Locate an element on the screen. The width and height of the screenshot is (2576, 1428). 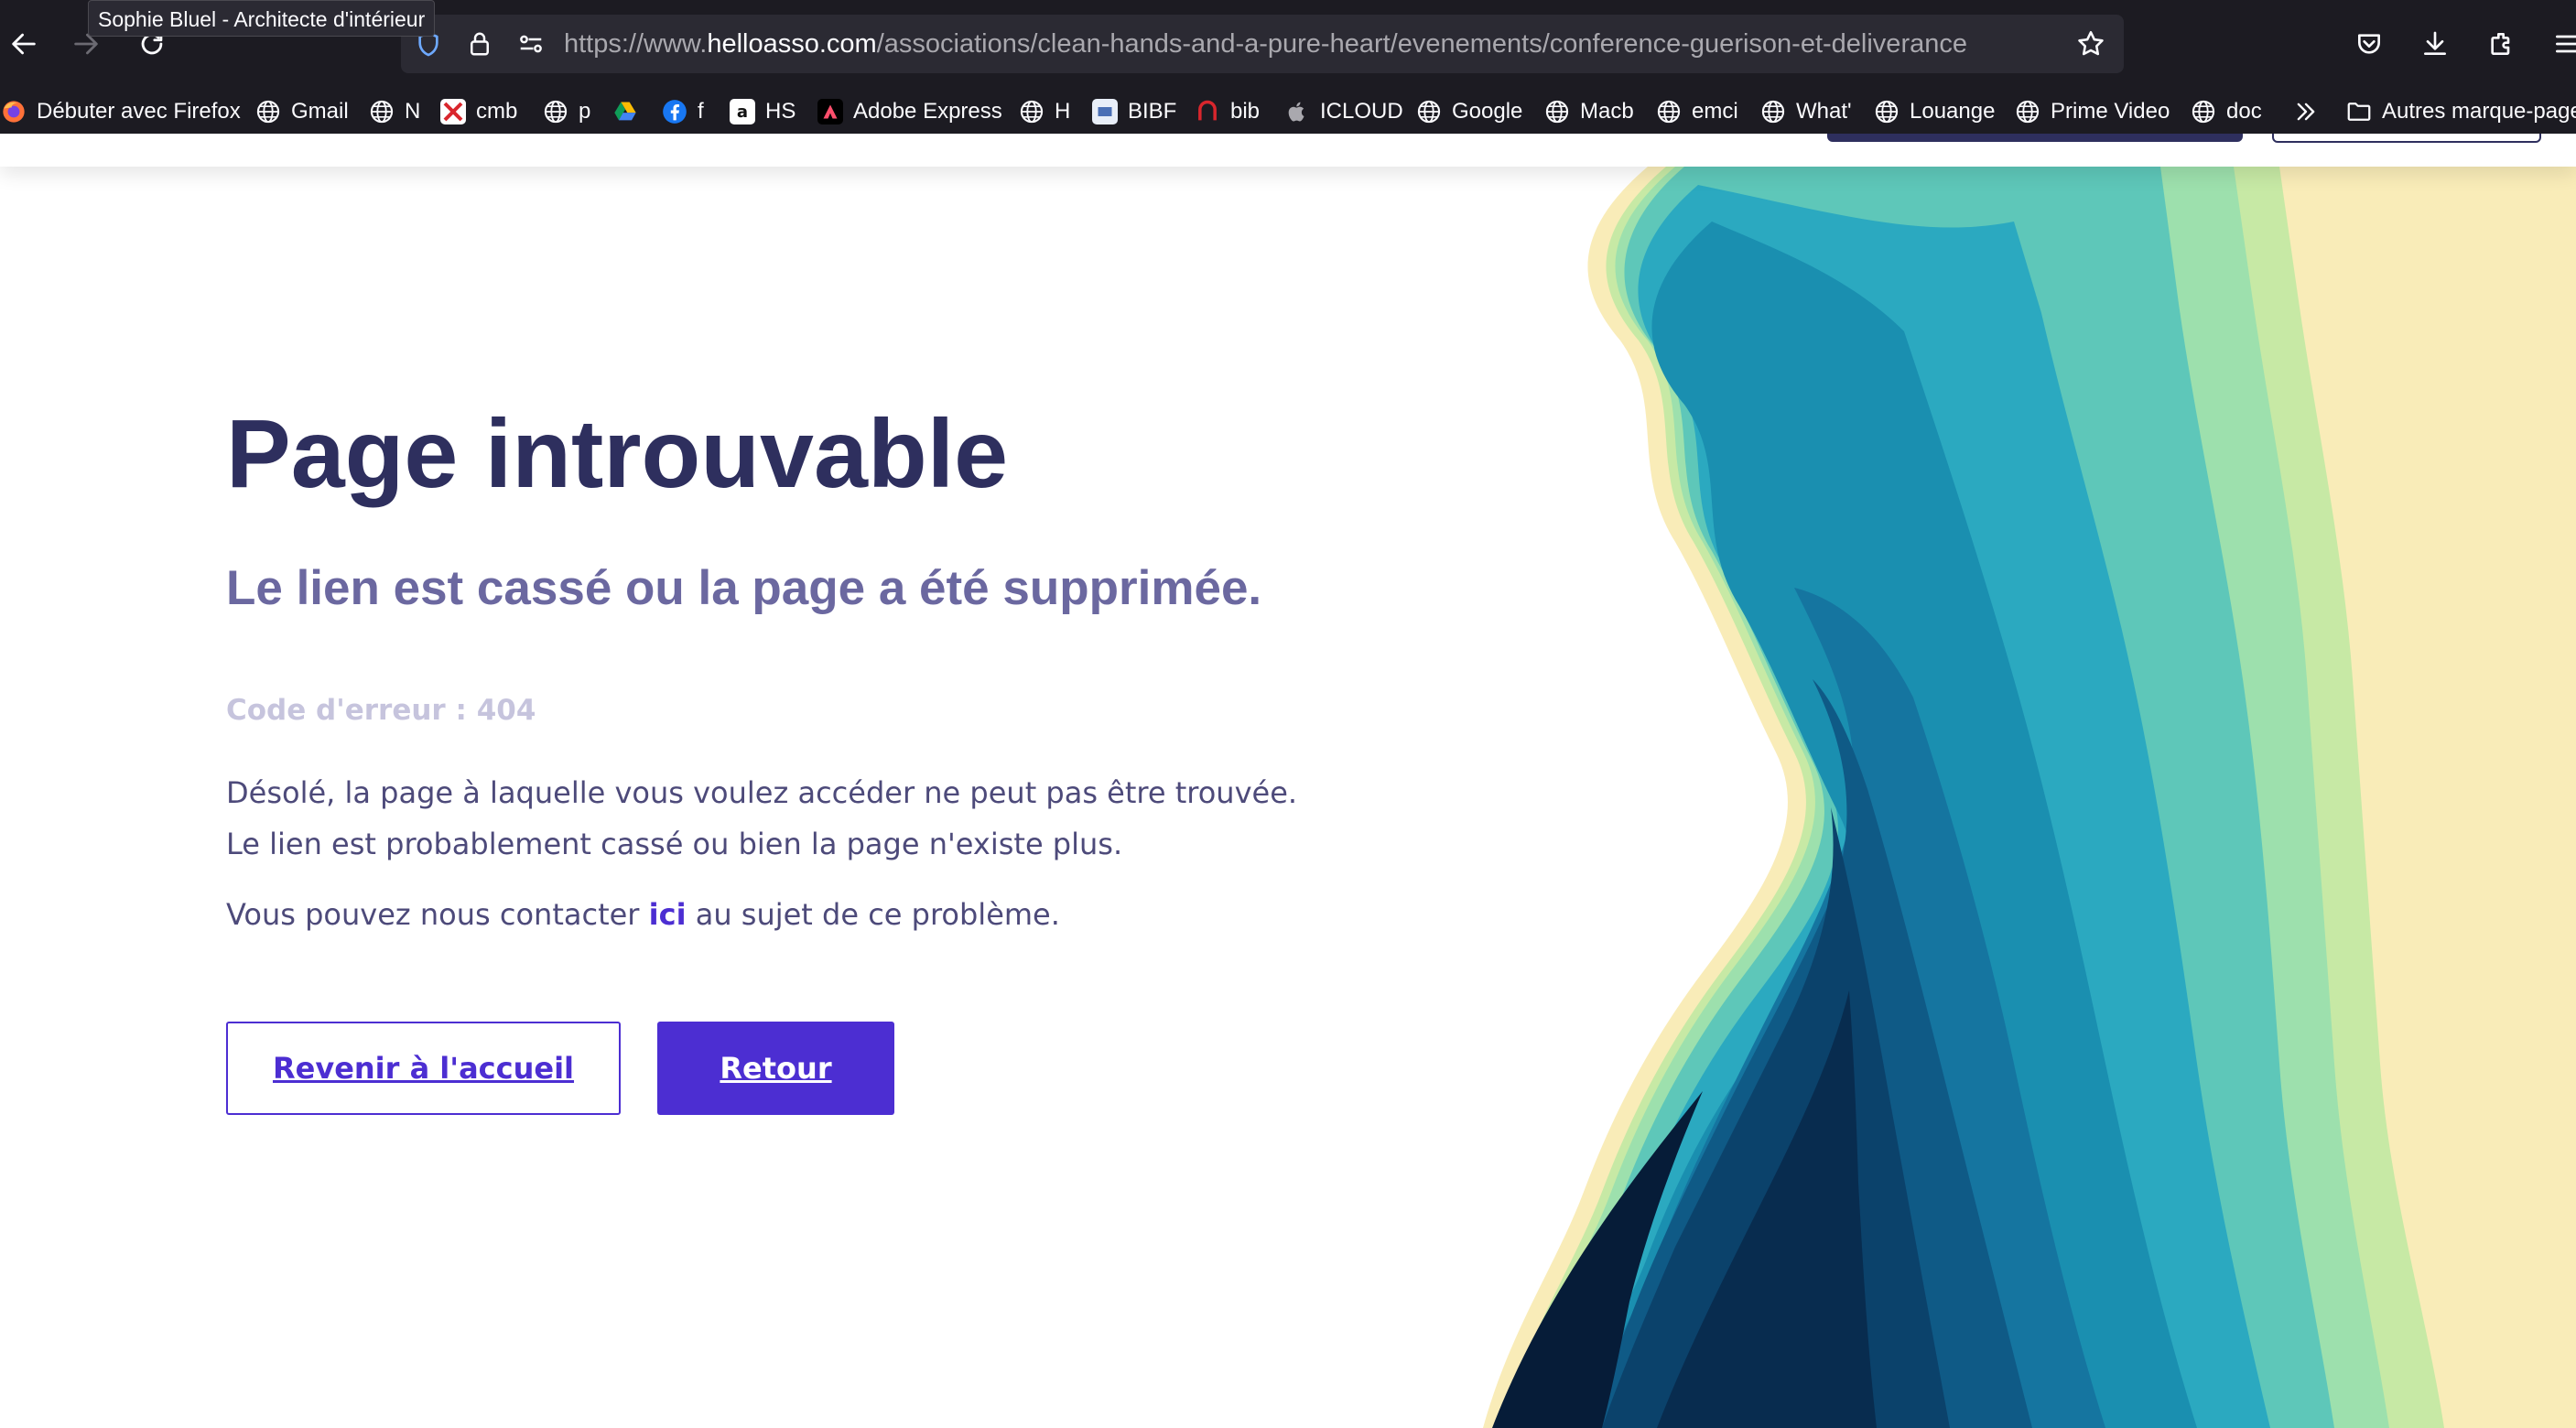
amazon-icon: a is located at coordinates (742, 111).